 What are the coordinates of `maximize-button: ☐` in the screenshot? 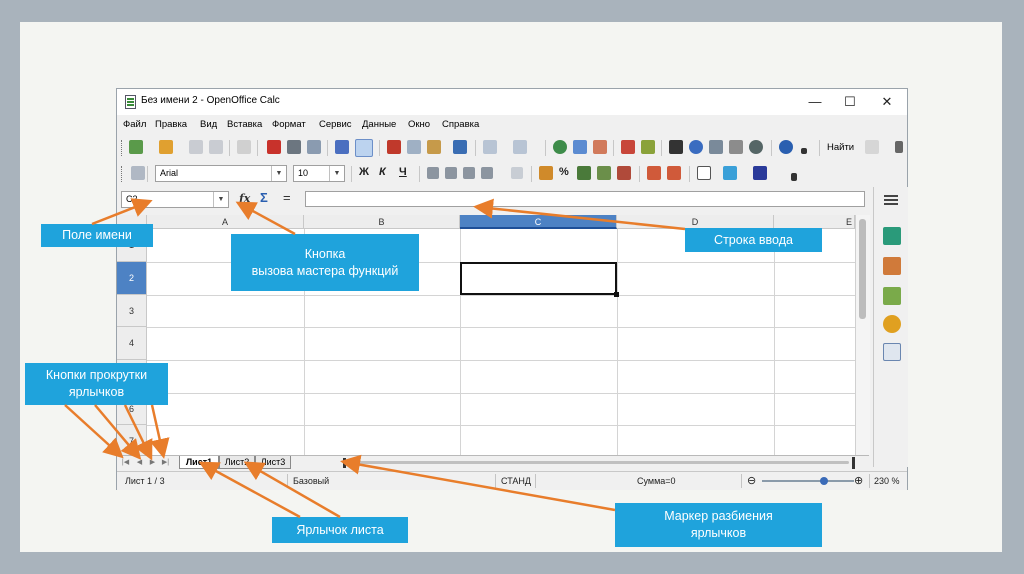 It's located at (850, 102).